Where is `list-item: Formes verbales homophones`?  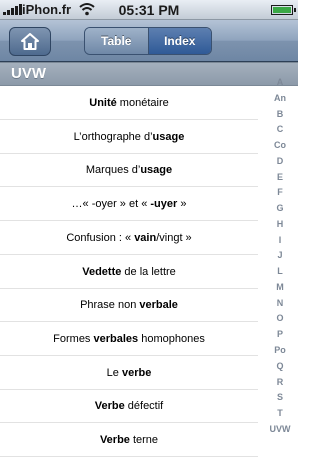
list-item: Formes verbales homophones is located at coordinates (129, 339).